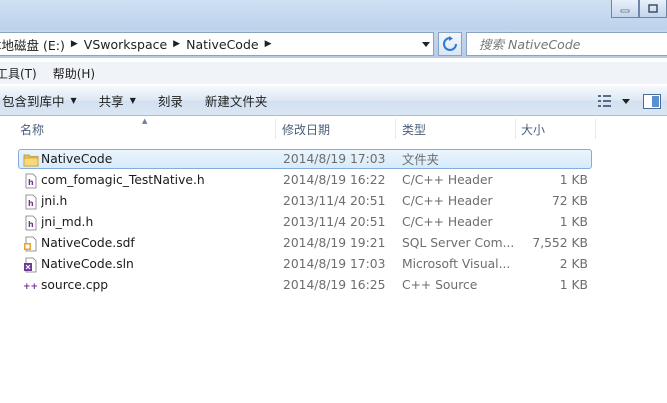 This screenshot has width=667, height=403. What do you see at coordinates (440, 285) in the screenshot?
I see `file-type: C++ Source` at bounding box center [440, 285].